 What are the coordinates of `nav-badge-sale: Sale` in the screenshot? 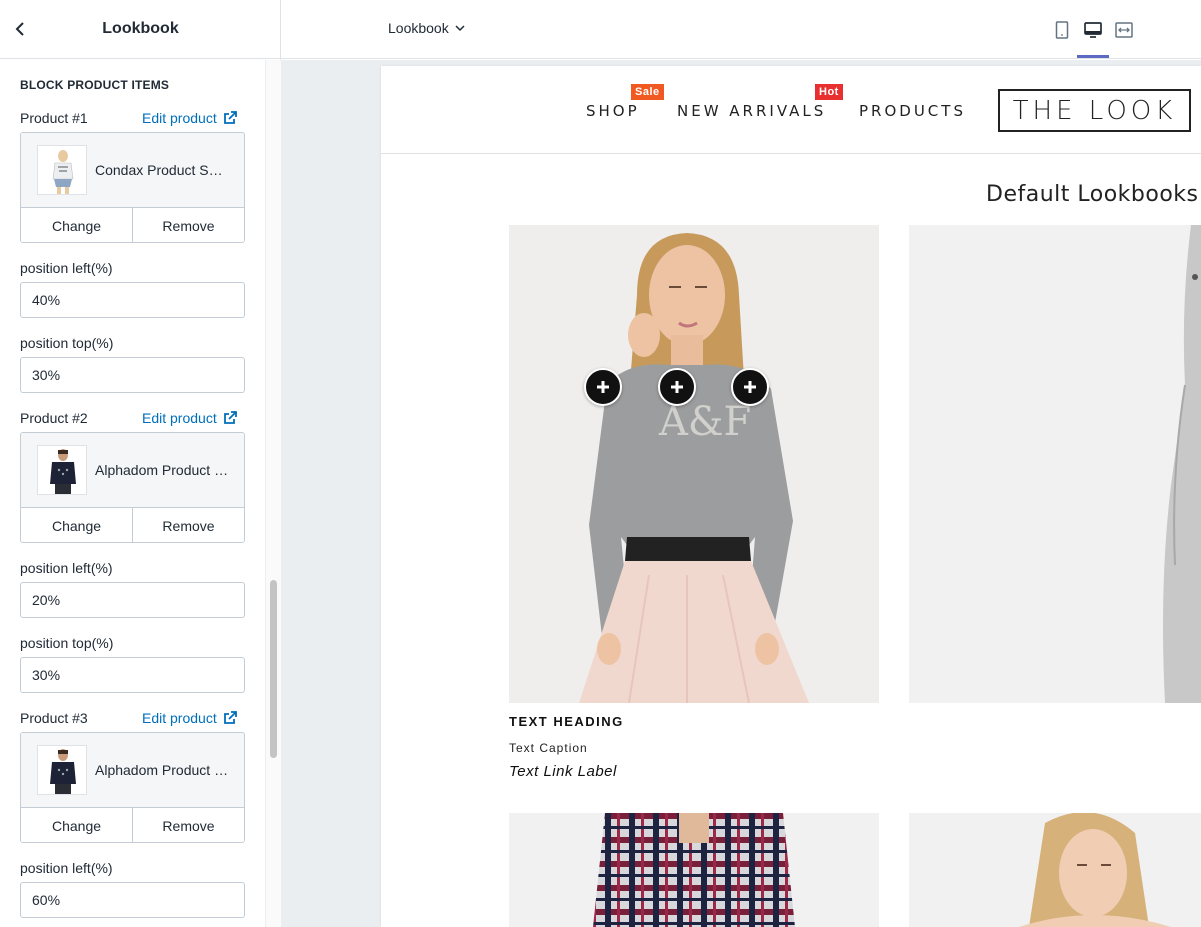 It's located at (647, 92).